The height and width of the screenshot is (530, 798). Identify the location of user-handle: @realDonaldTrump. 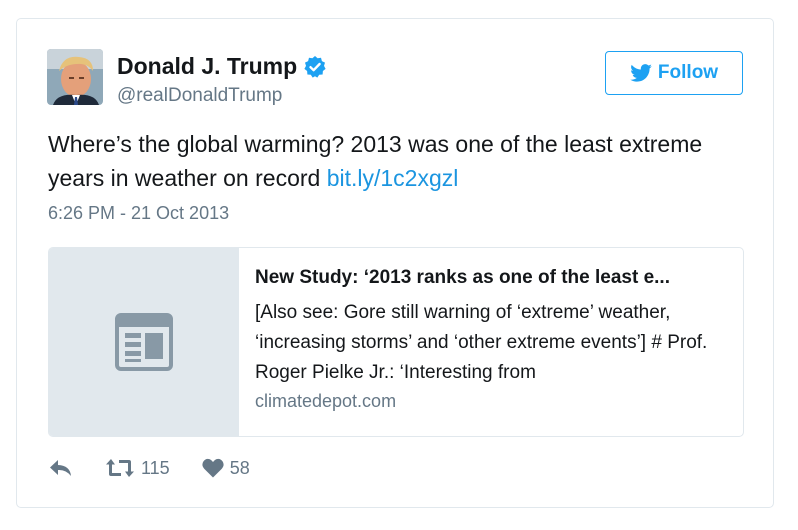
(199, 96).